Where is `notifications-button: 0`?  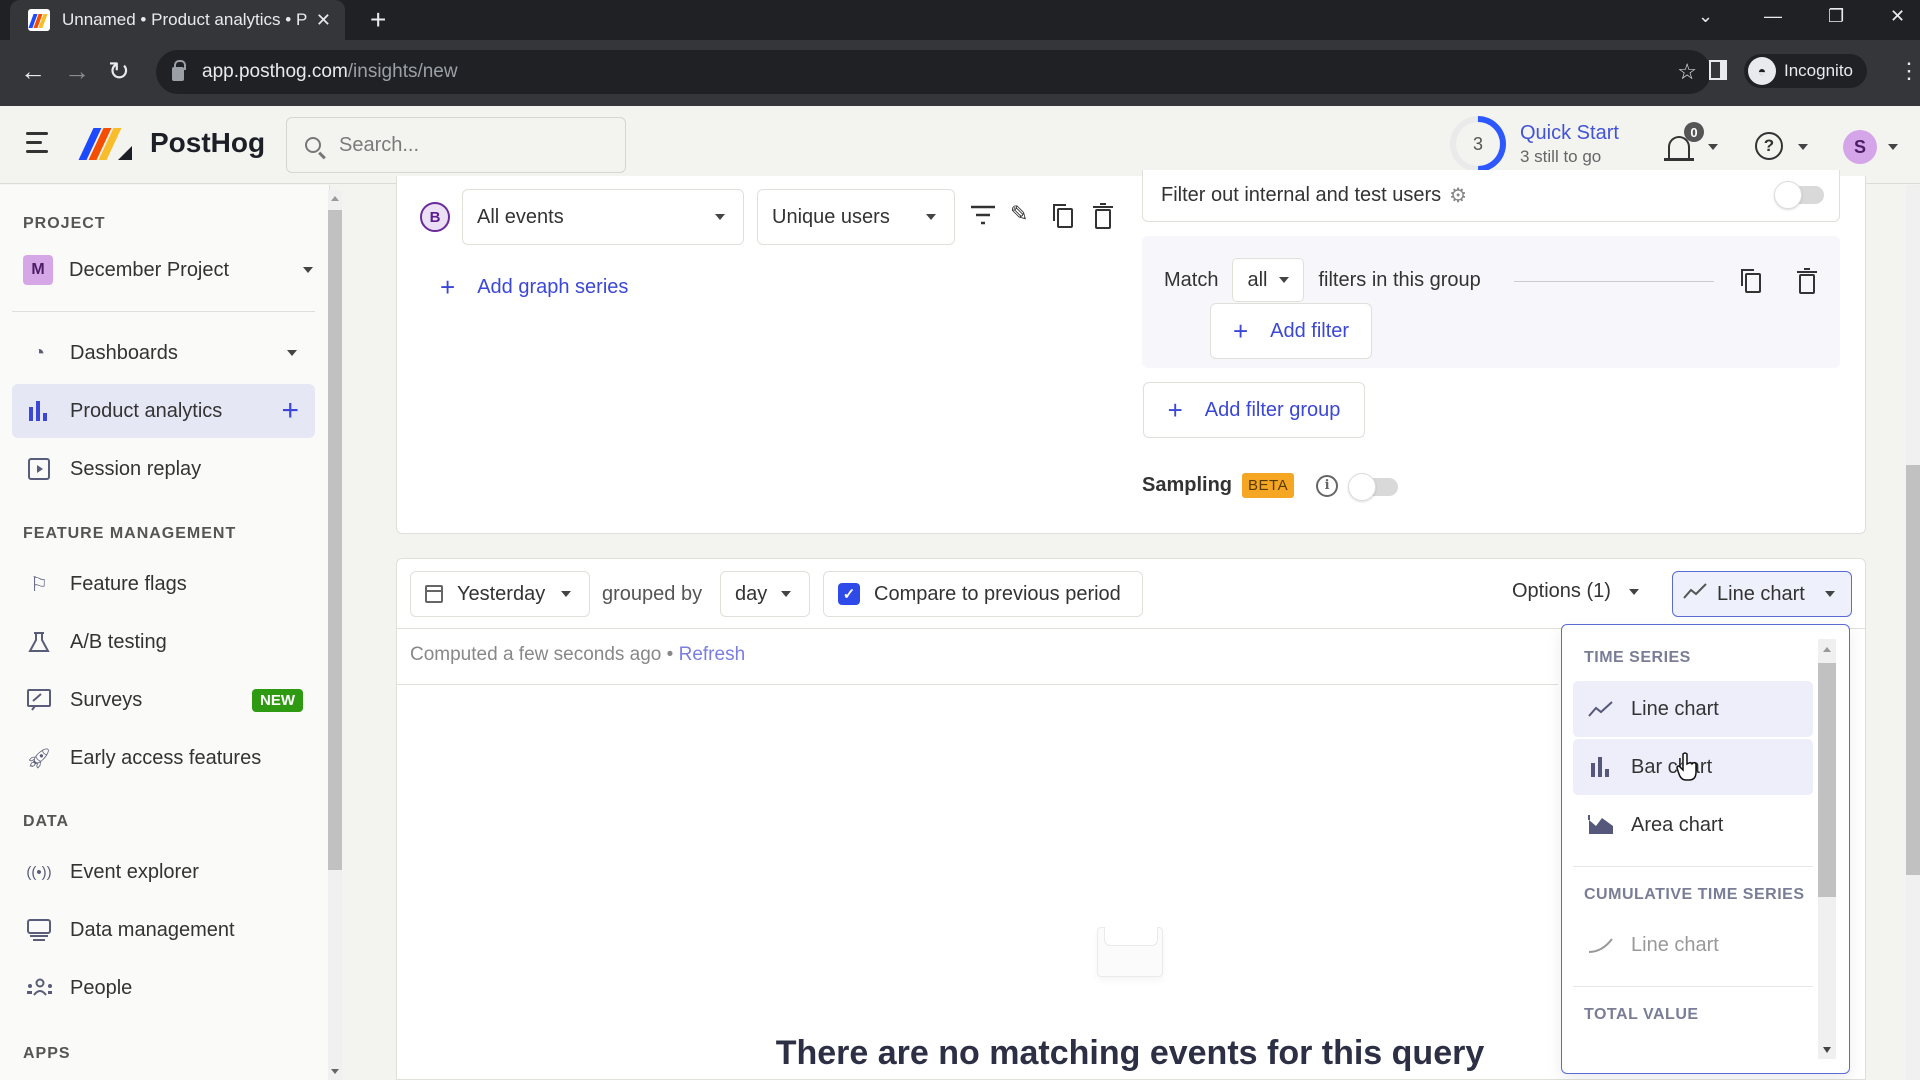 notifications-button: 0 is located at coordinates (1684, 143).